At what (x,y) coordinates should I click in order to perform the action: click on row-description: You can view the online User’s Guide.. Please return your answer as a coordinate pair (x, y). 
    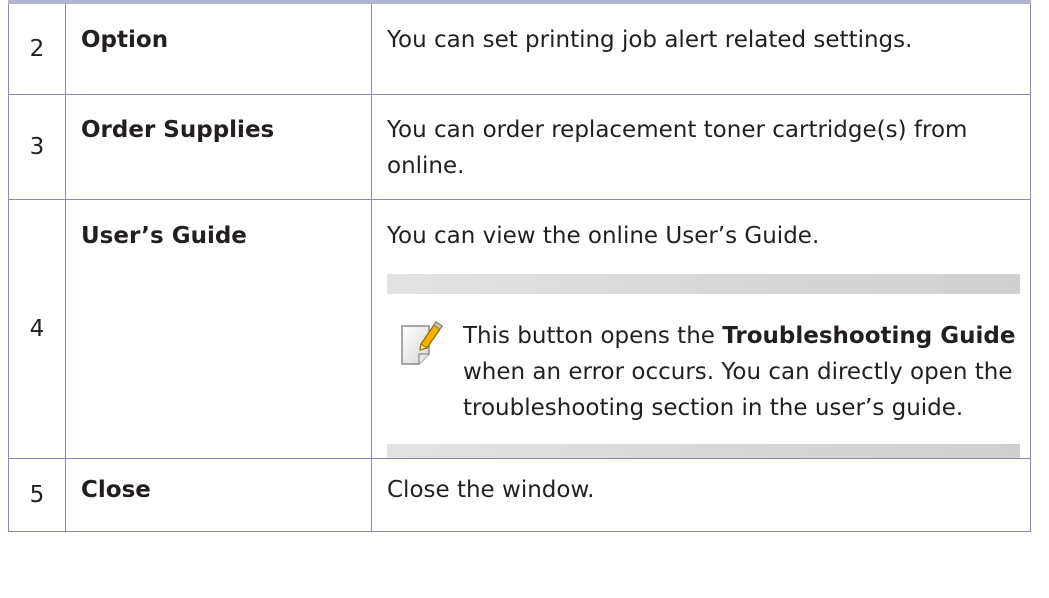
    Looking at the image, I should click on (603, 236).